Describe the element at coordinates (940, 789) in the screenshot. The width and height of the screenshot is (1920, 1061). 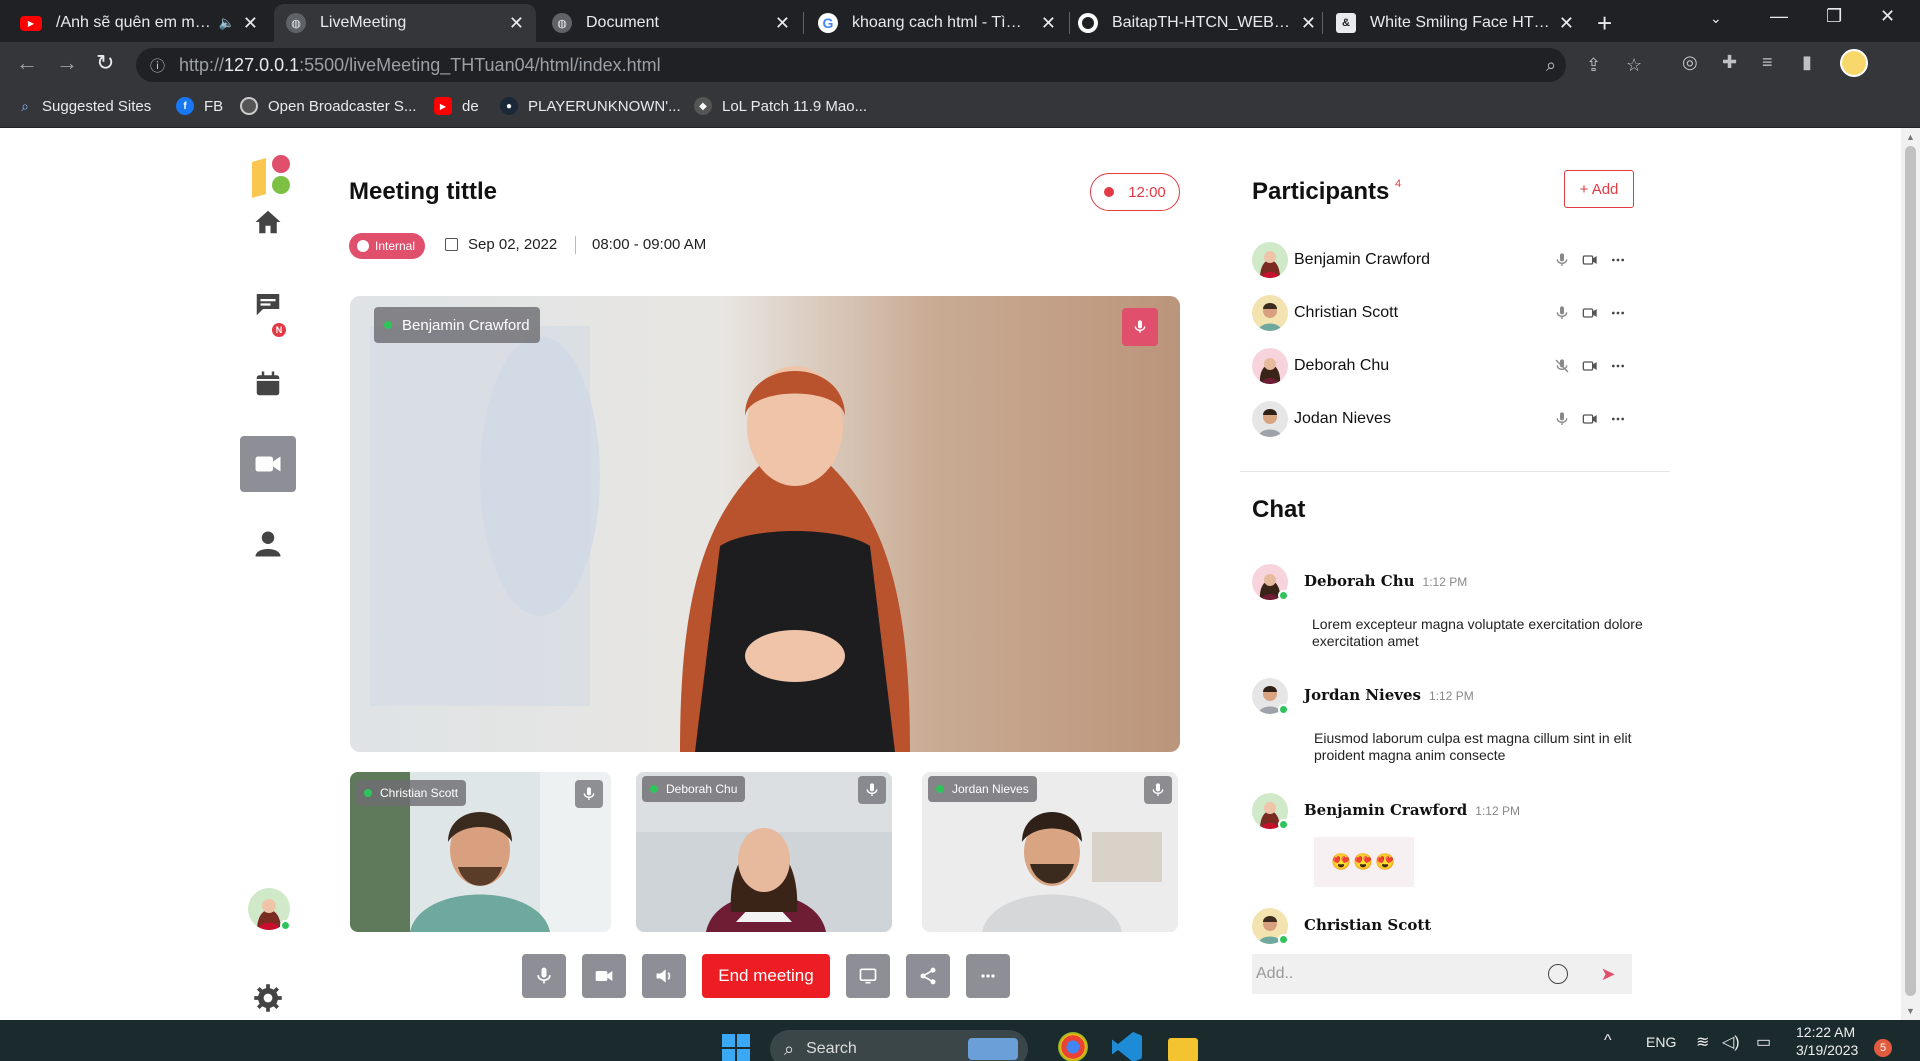
I see `online-status-dot` at that location.